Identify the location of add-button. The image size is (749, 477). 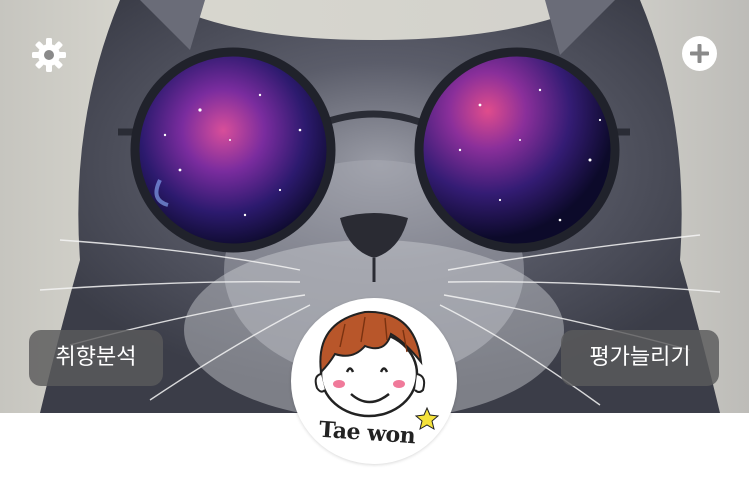
(699, 53).